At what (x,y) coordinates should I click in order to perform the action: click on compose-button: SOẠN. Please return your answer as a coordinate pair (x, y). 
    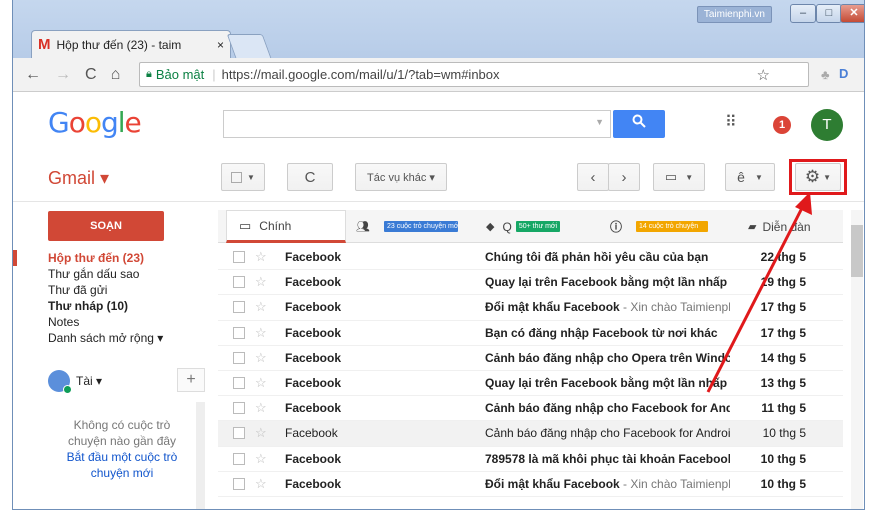
    Looking at the image, I should click on (106, 226).